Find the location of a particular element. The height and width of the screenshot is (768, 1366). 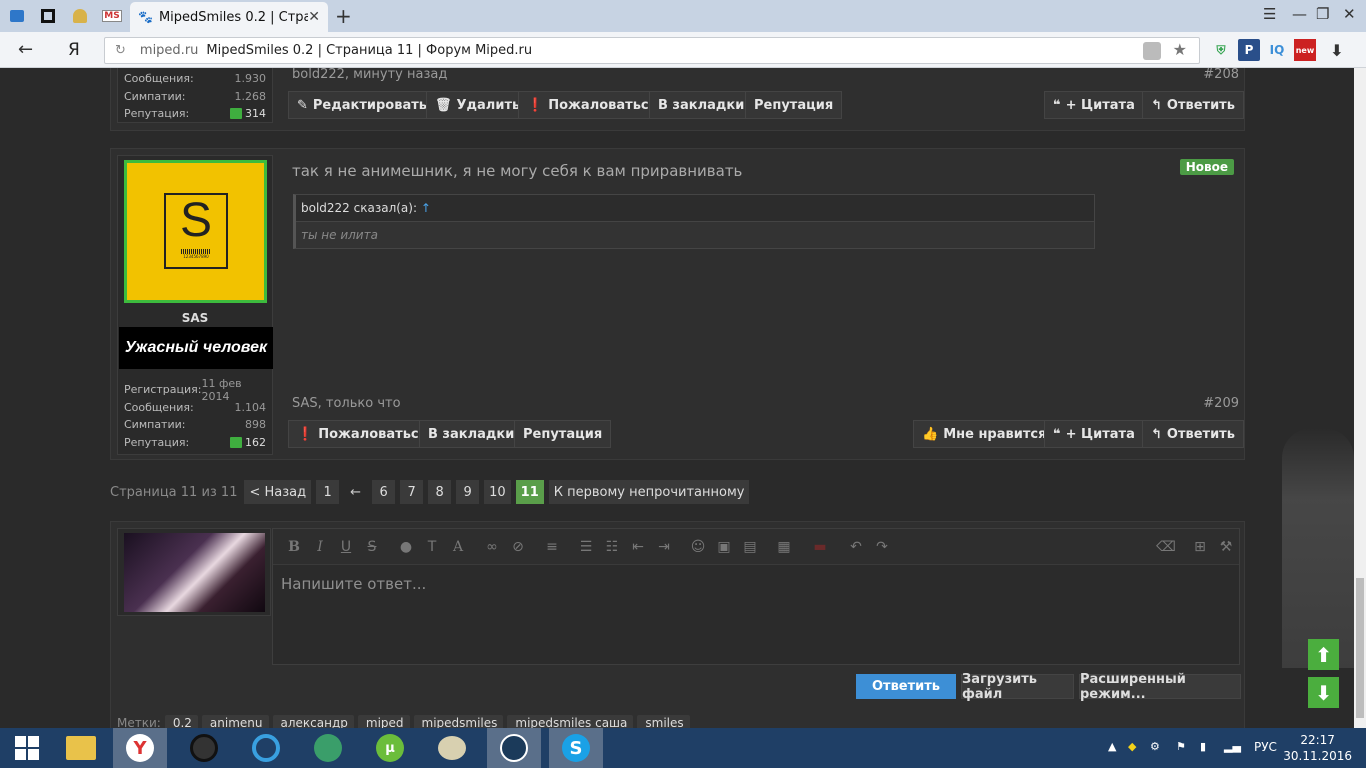

post-number: #209 is located at coordinates (1221, 403).